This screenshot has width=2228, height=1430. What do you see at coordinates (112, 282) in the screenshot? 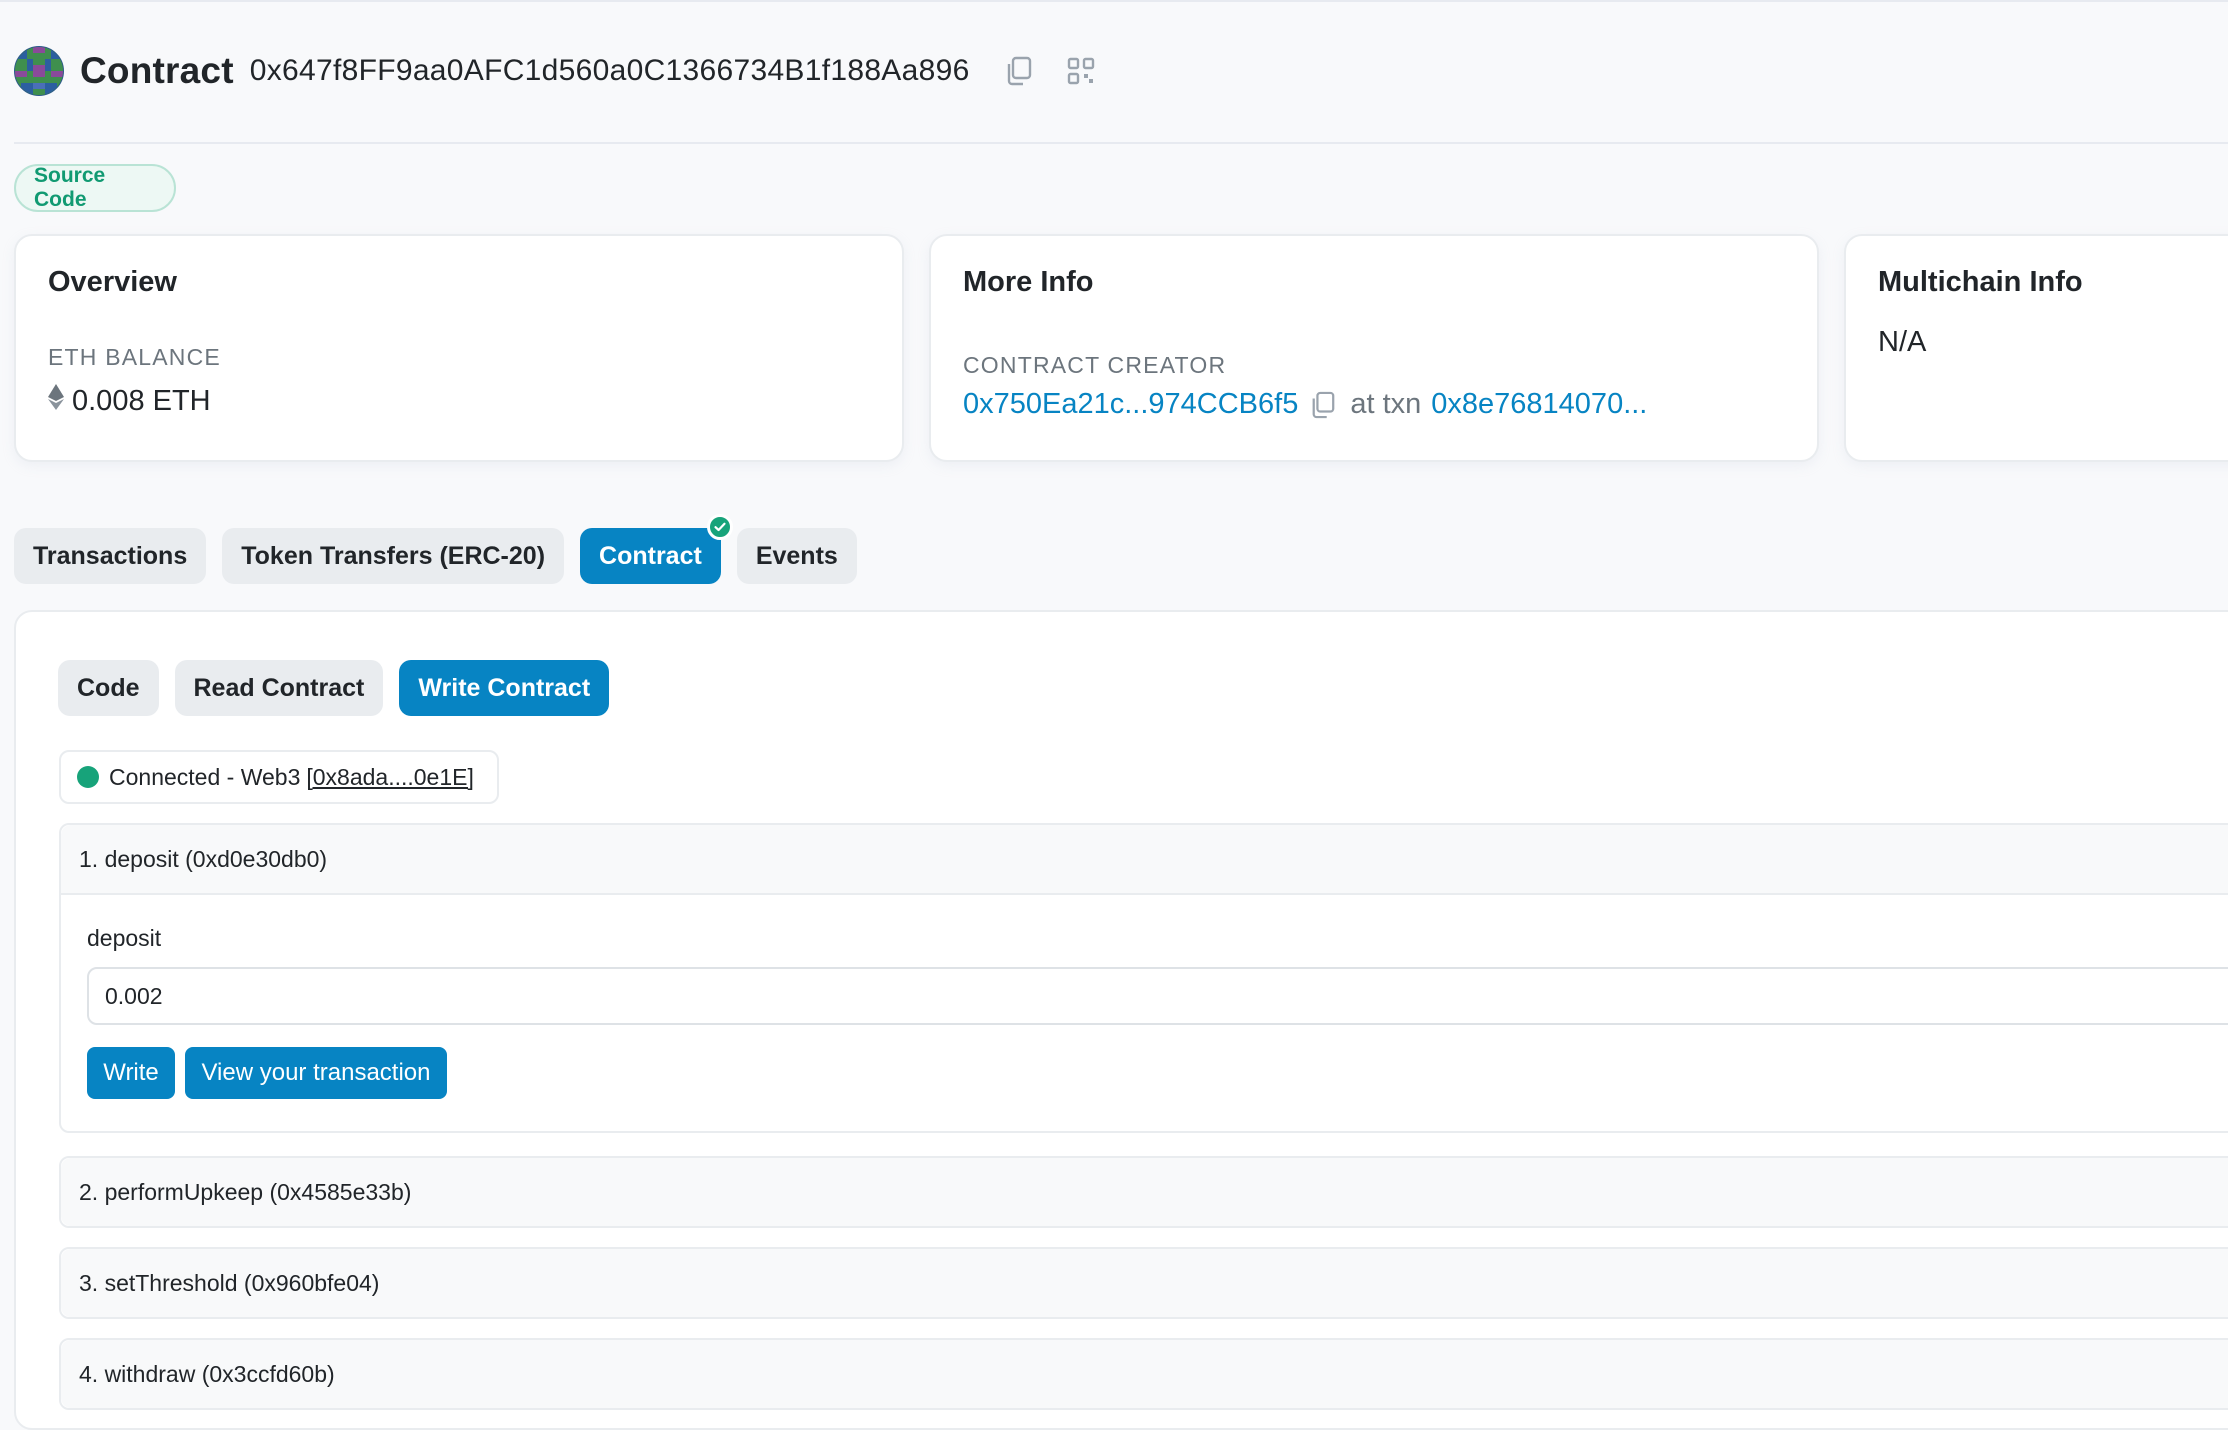
I see `overview-title: Overview` at bounding box center [112, 282].